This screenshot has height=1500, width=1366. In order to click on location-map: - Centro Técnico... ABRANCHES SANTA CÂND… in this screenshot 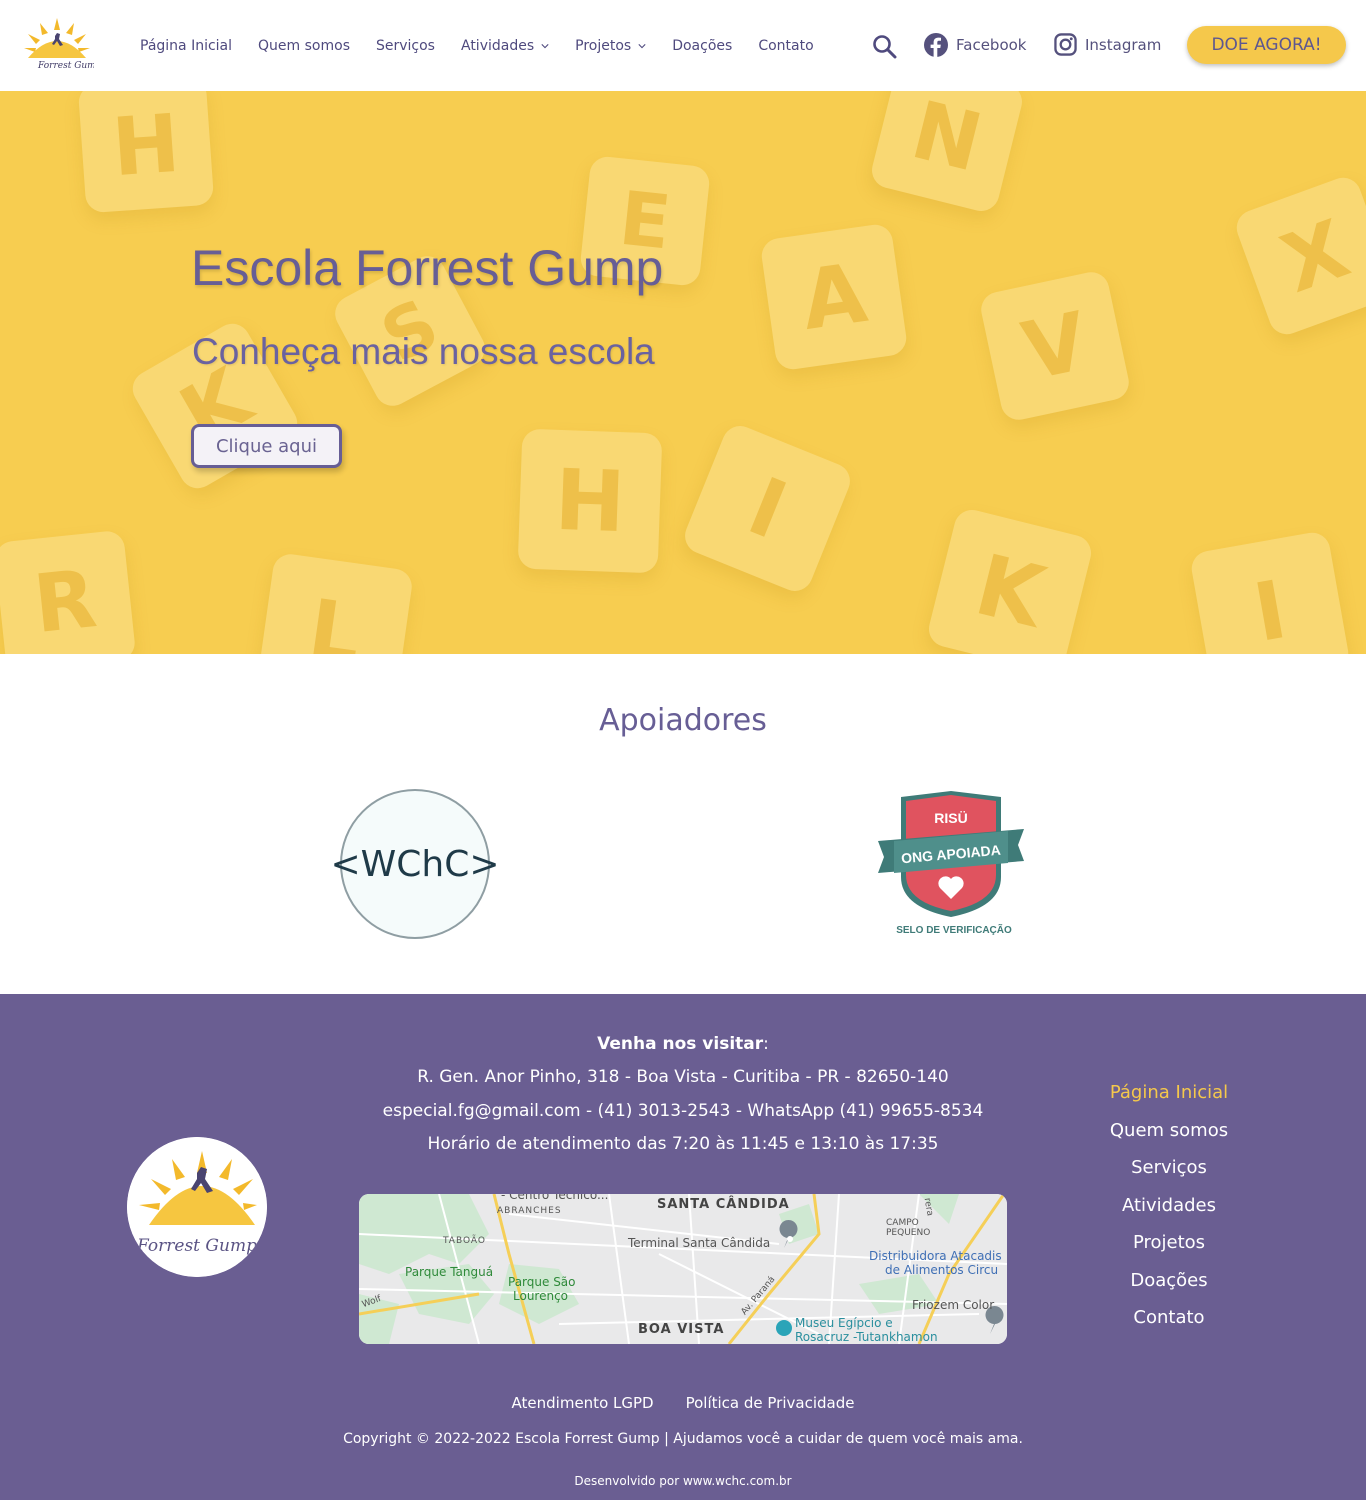, I will do `click(683, 1269)`.